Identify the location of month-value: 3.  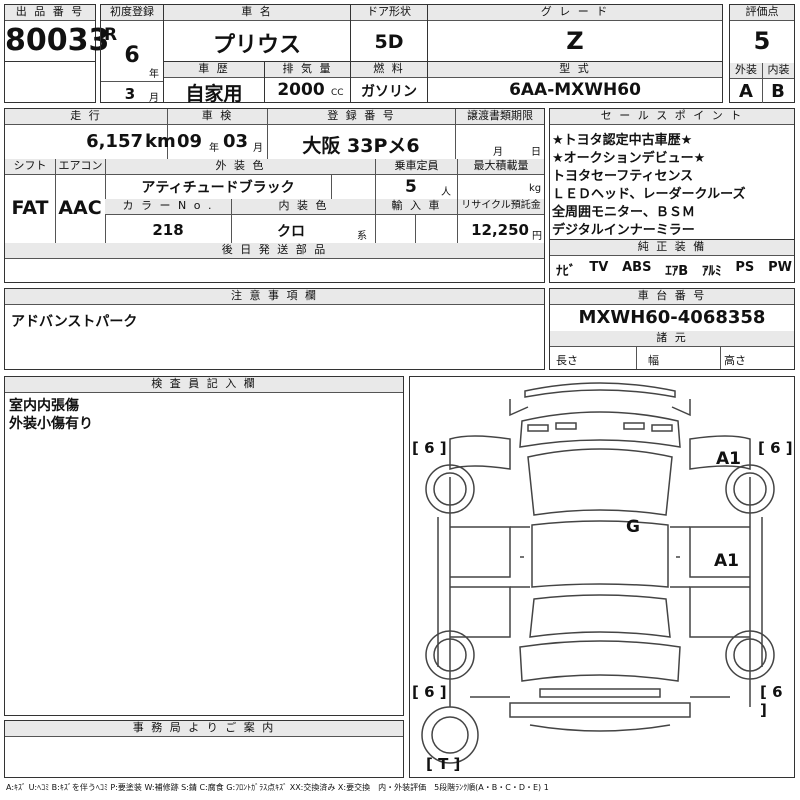
(130, 94).